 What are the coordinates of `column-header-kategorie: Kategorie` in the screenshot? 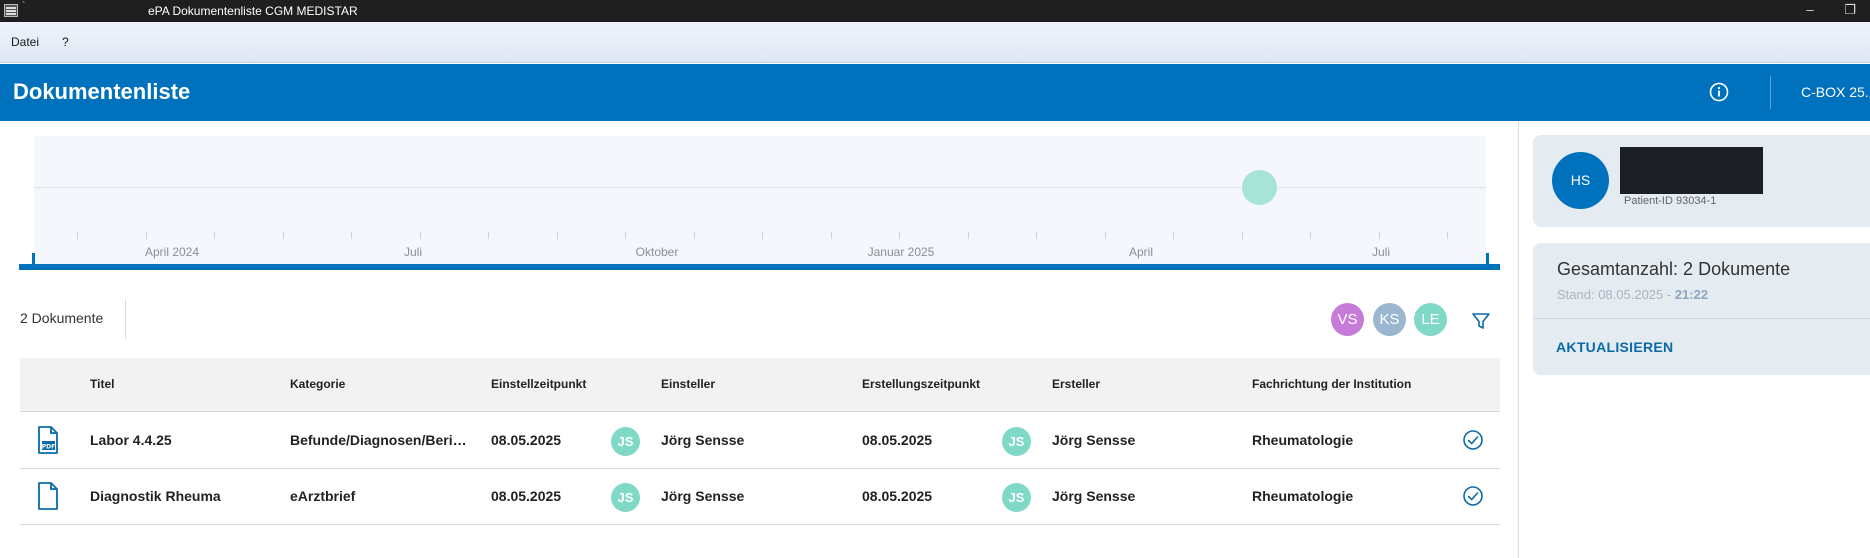 It's located at (317, 384).